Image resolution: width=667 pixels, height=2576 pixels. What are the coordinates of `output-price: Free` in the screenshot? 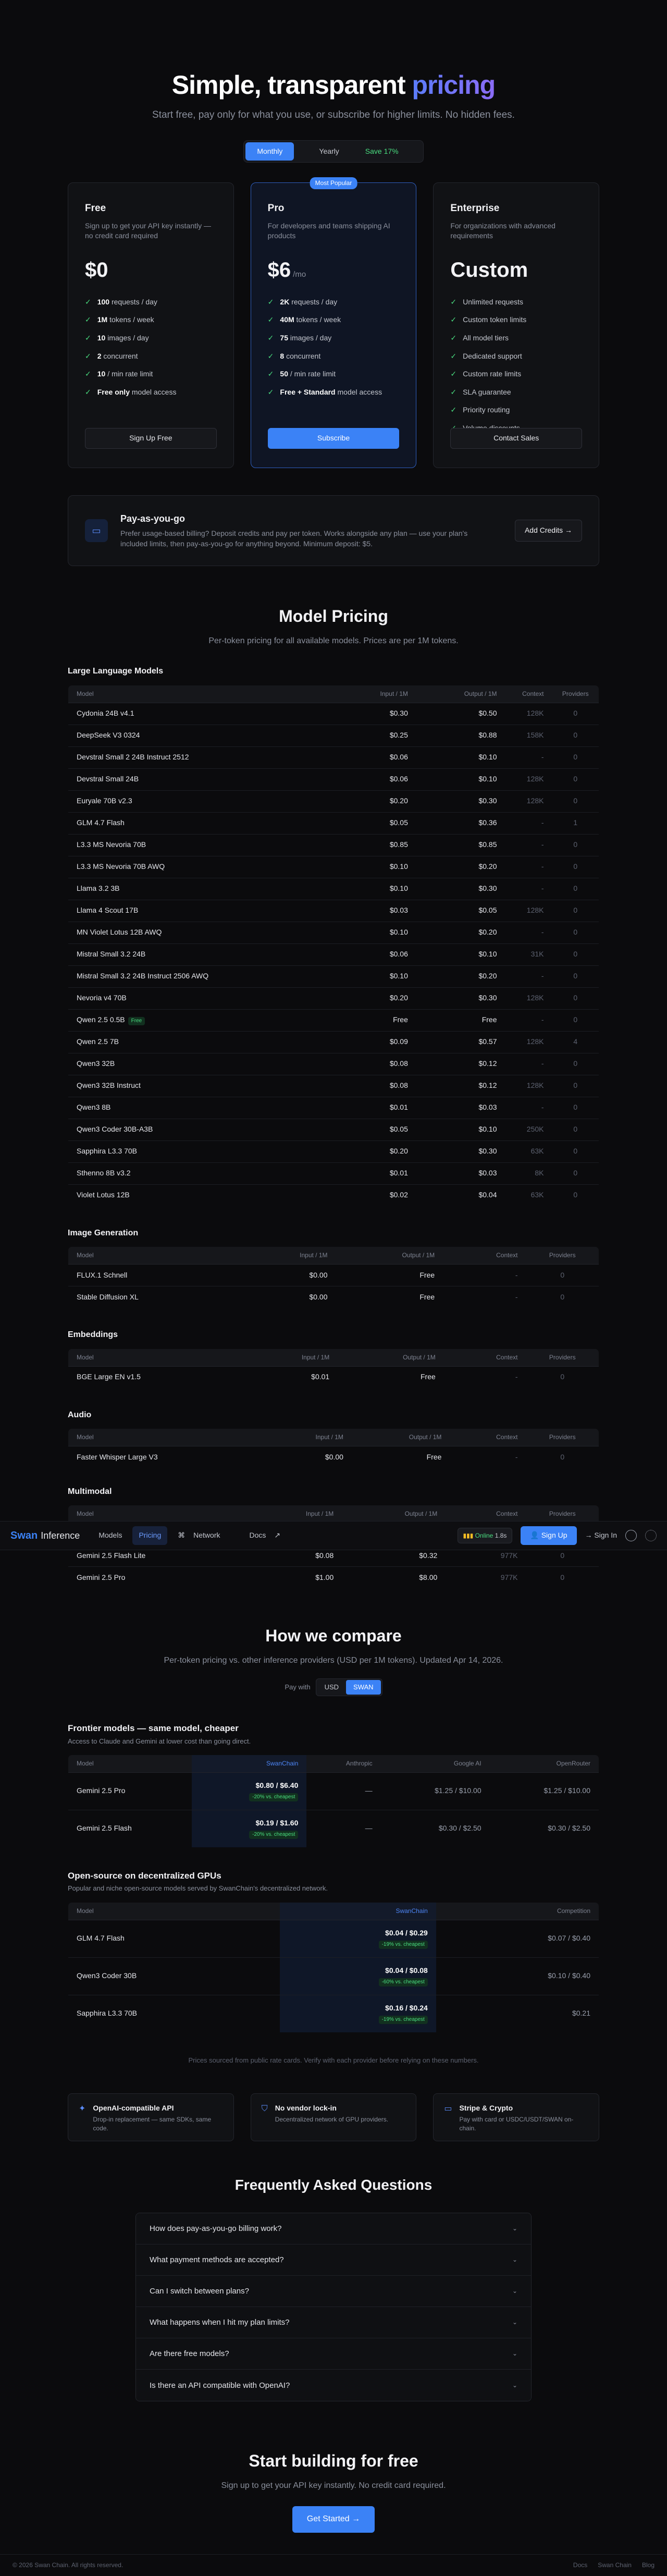 It's located at (389, 1297).